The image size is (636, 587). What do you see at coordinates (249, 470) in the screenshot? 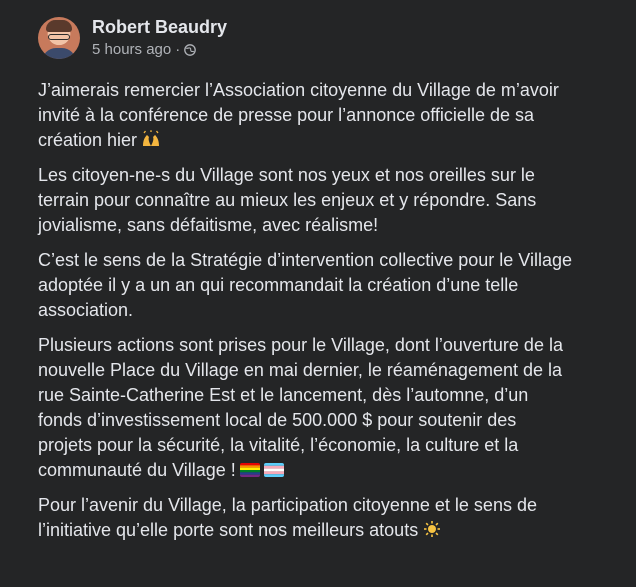
I see `rainbow-flag-icon` at bounding box center [249, 470].